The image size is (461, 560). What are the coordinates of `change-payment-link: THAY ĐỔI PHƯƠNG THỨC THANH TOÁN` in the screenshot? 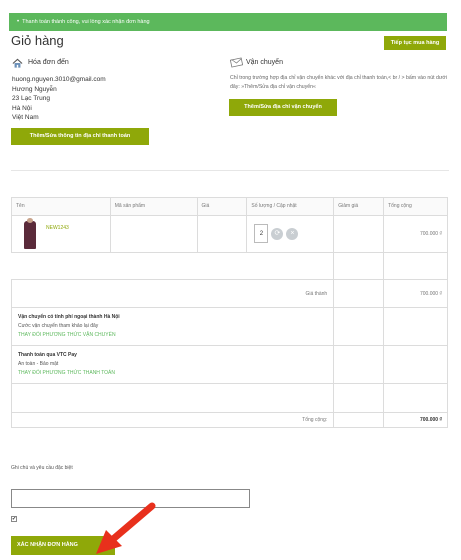 It's located at (172, 373).